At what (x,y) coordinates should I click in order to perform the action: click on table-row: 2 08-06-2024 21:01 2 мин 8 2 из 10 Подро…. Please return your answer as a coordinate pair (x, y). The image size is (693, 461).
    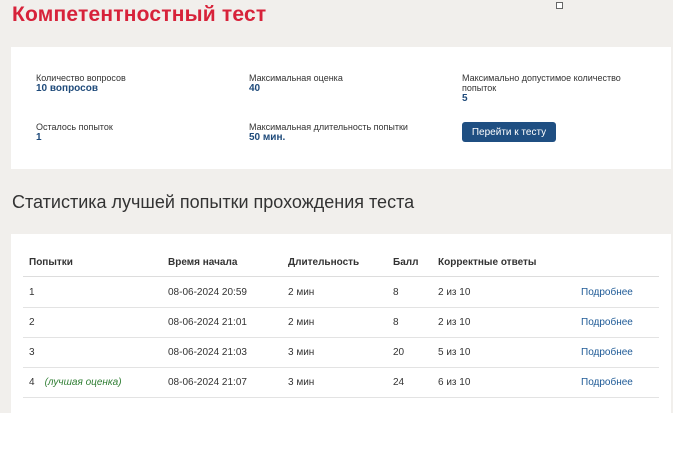
    Looking at the image, I should click on (341, 322).